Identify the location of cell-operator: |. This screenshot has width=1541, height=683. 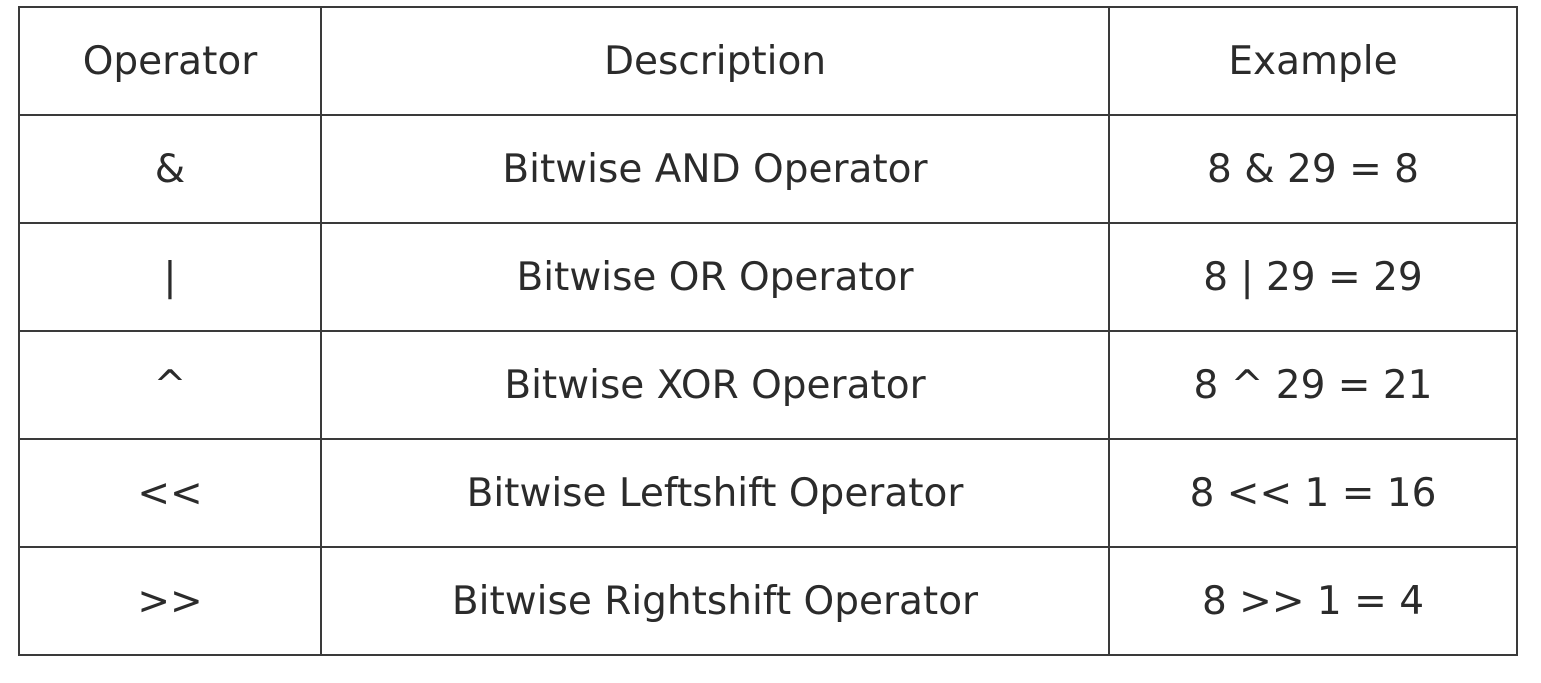
(170, 277).